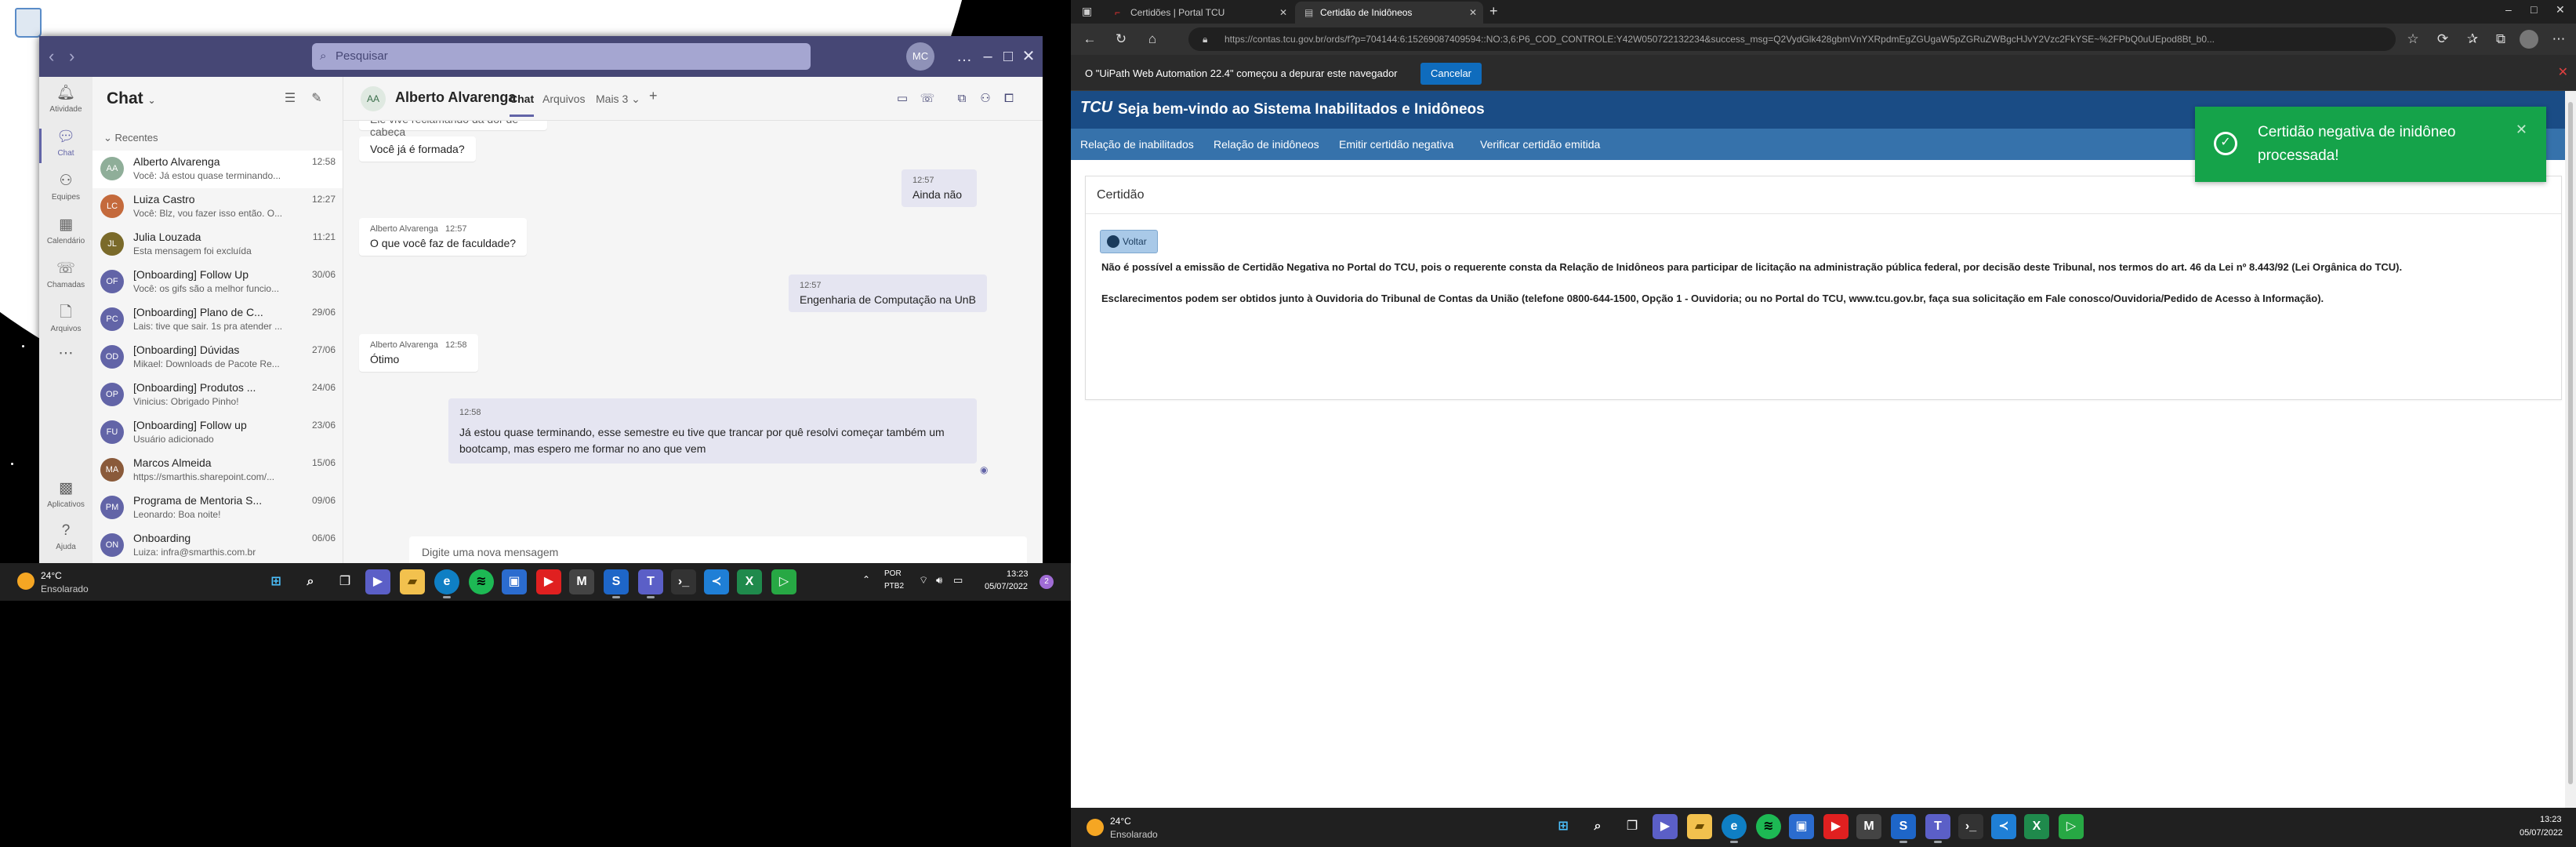 The image size is (2576, 847). What do you see at coordinates (924, 580) in the screenshot?
I see `wifi-icon: ⌔` at bounding box center [924, 580].